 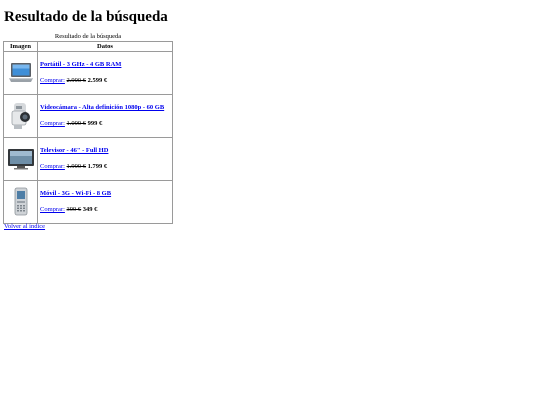 I want to click on product-link: Televisor - 46" - Full HD, so click(x=105, y=151).